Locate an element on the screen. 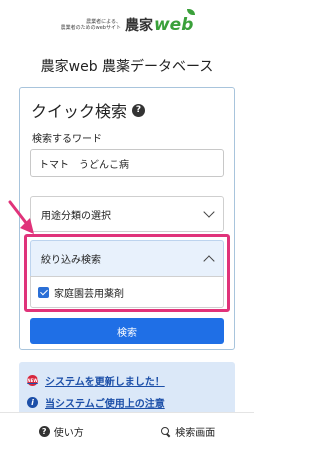 The width and height of the screenshot is (320, 450). search-icon is located at coordinates (166, 431).